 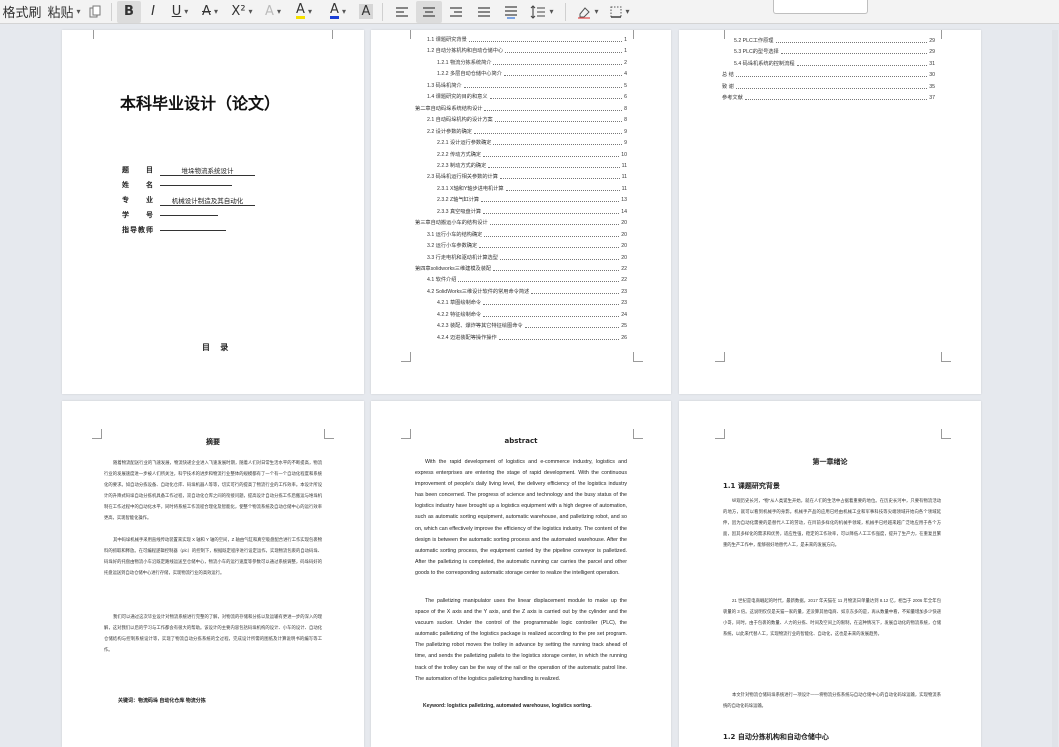 I want to click on toc-page-number: 23, so click(x=624, y=291).